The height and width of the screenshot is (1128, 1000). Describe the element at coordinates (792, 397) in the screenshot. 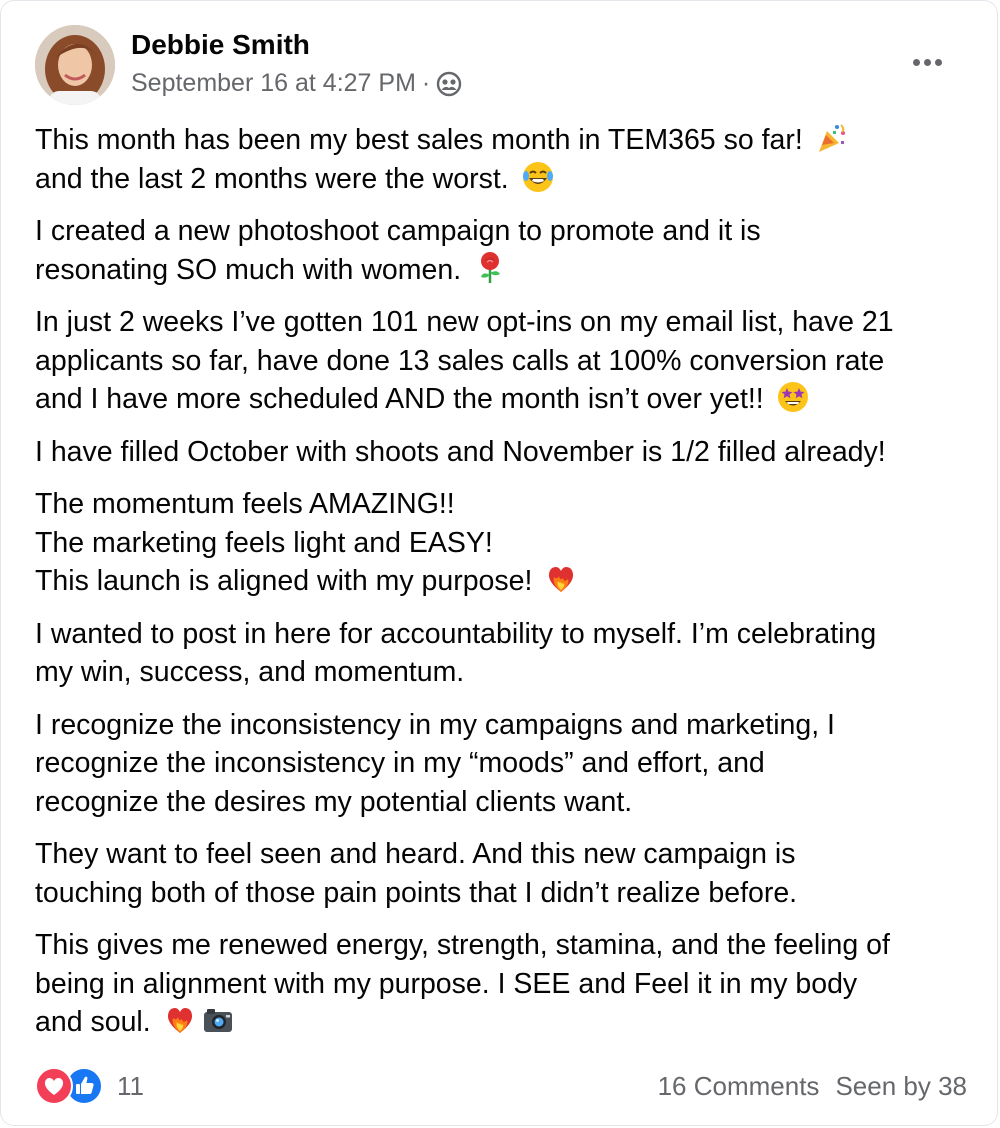

I see `star-struck-emoji` at that location.